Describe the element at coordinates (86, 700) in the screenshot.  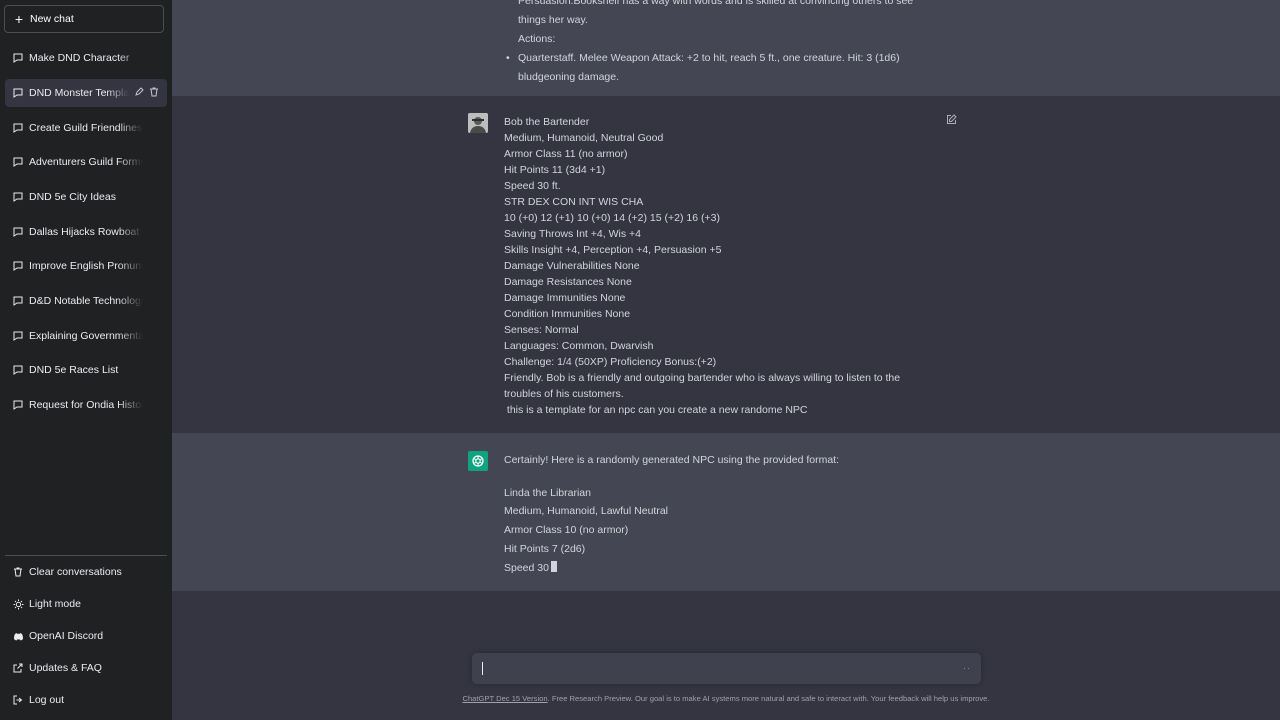
I see `log-out-button: Log out` at that location.